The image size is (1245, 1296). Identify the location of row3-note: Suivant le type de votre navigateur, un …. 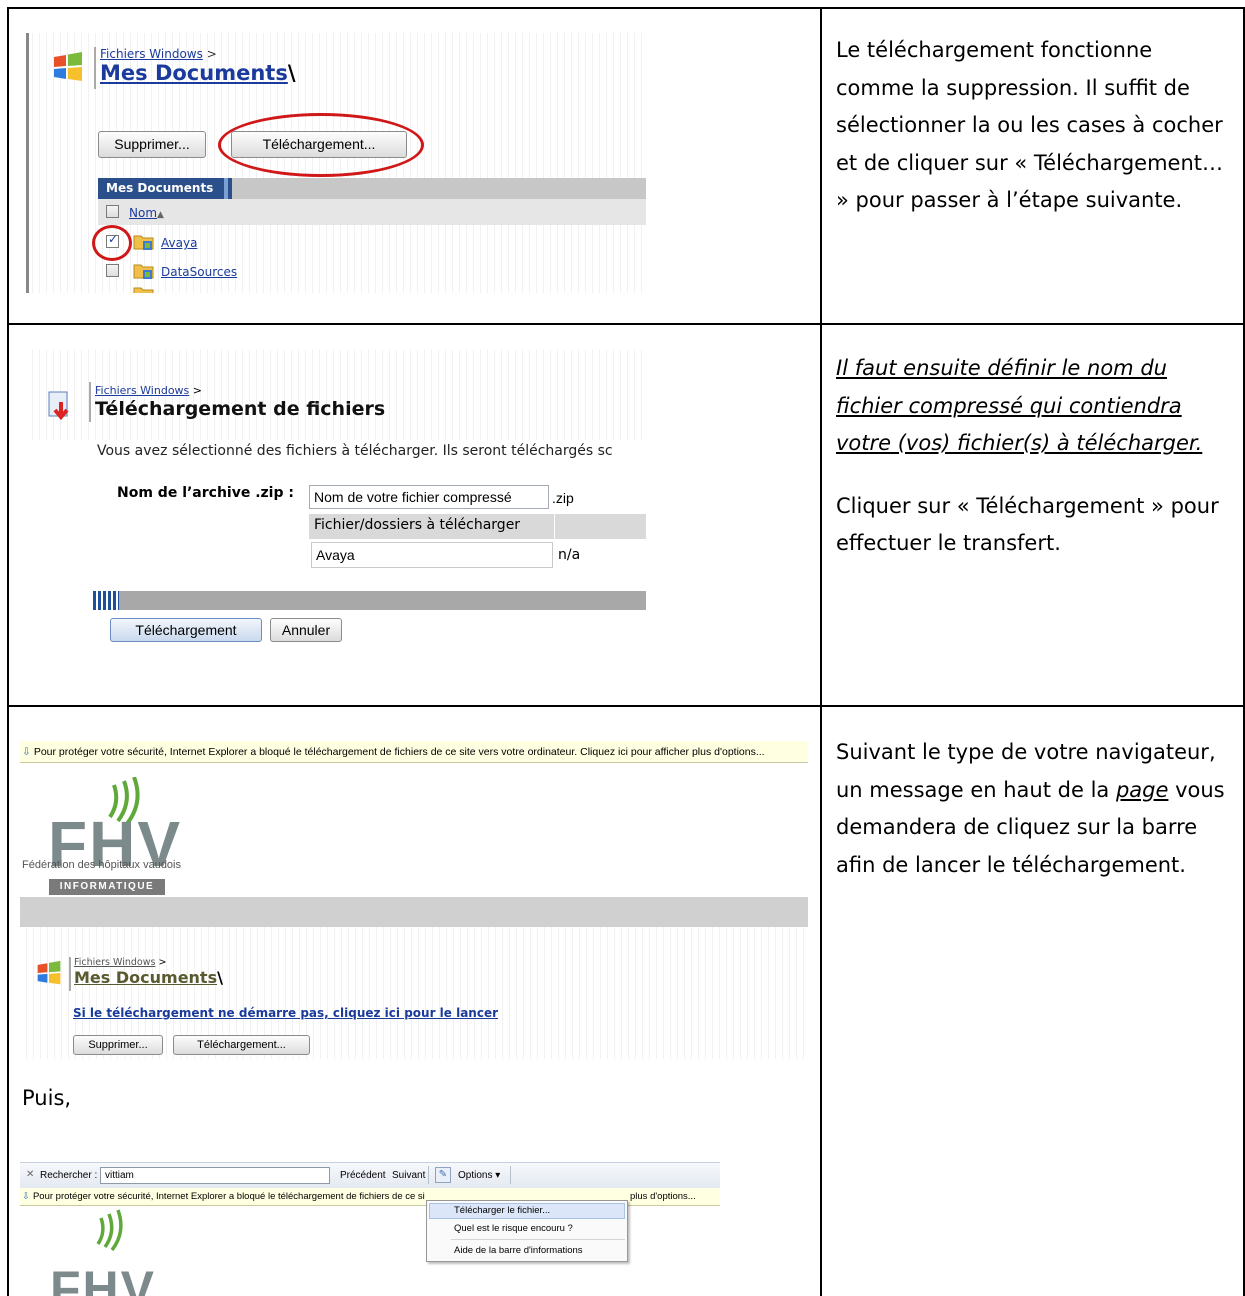
(1030, 808).